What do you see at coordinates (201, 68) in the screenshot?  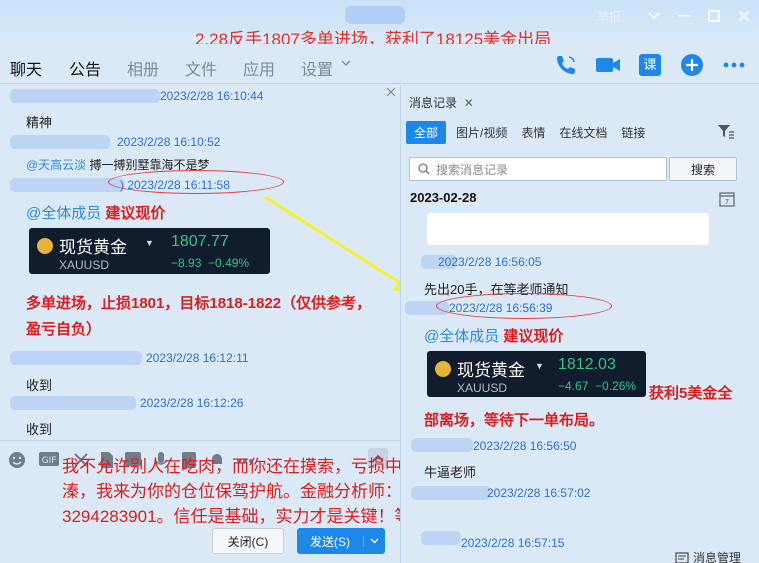 I see `tab-files: 文件` at bounding box center [201, 68].